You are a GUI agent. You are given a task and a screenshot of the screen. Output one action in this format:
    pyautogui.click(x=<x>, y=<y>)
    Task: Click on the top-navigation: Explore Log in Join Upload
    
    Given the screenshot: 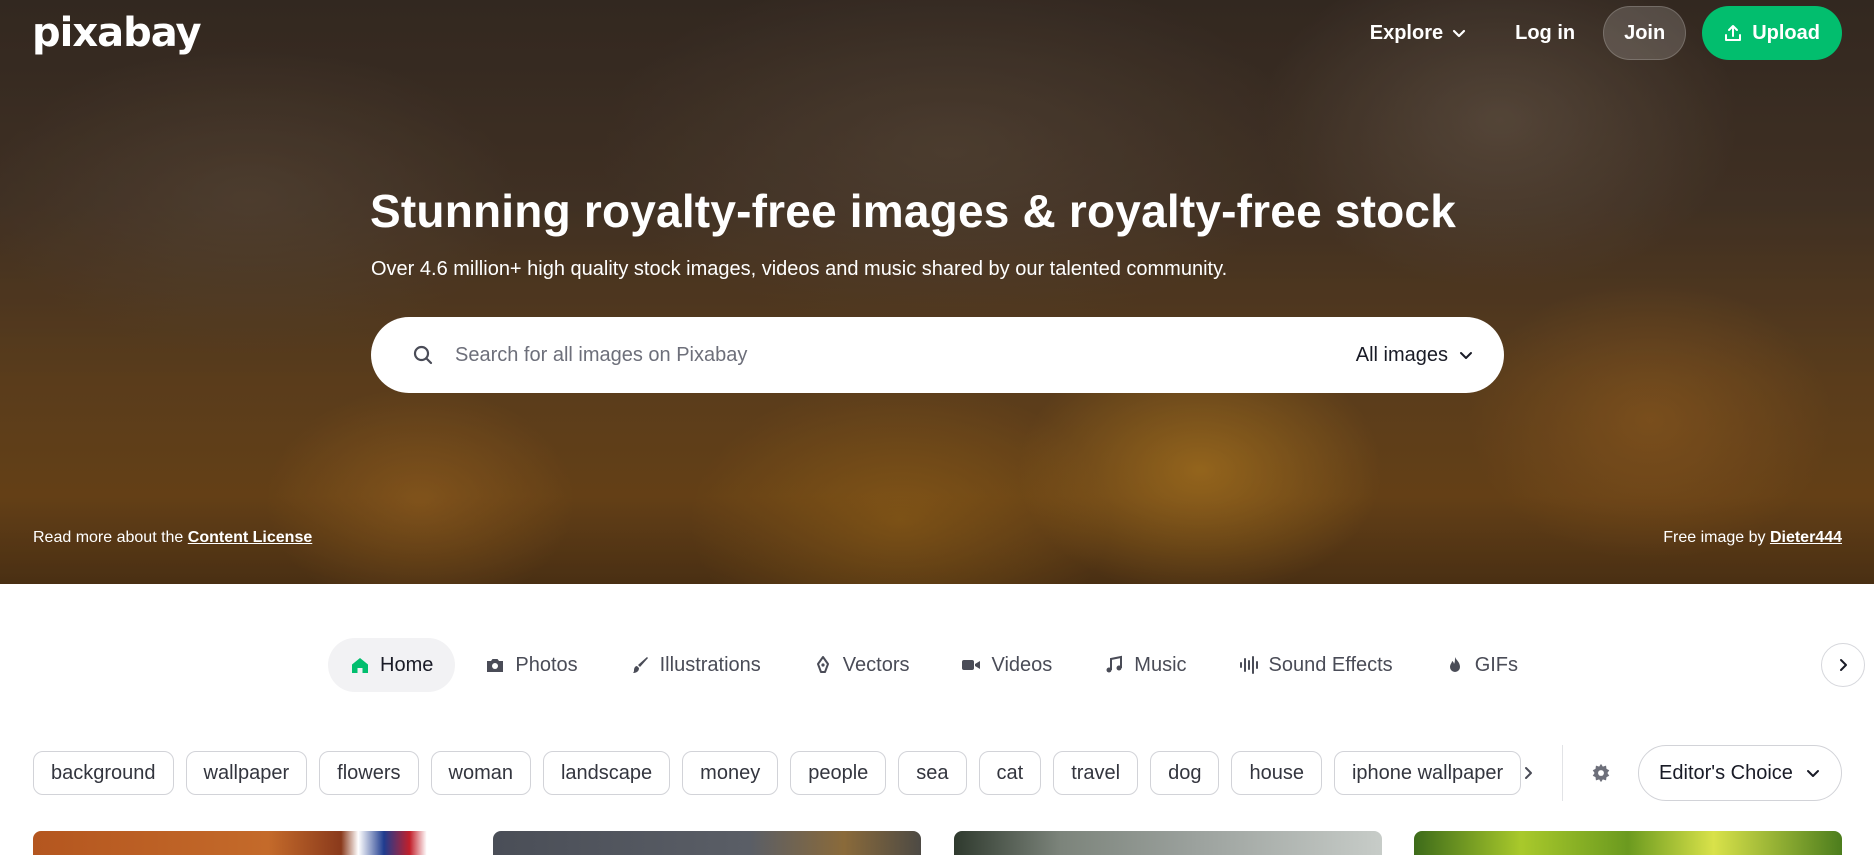 What is the action you would take?
    pyautogui.click(x=1596, y=33)
    